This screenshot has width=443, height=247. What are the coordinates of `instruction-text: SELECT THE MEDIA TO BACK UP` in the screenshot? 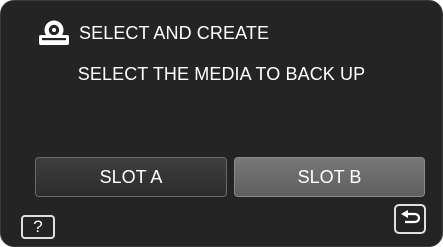 It's located at (221, 74).